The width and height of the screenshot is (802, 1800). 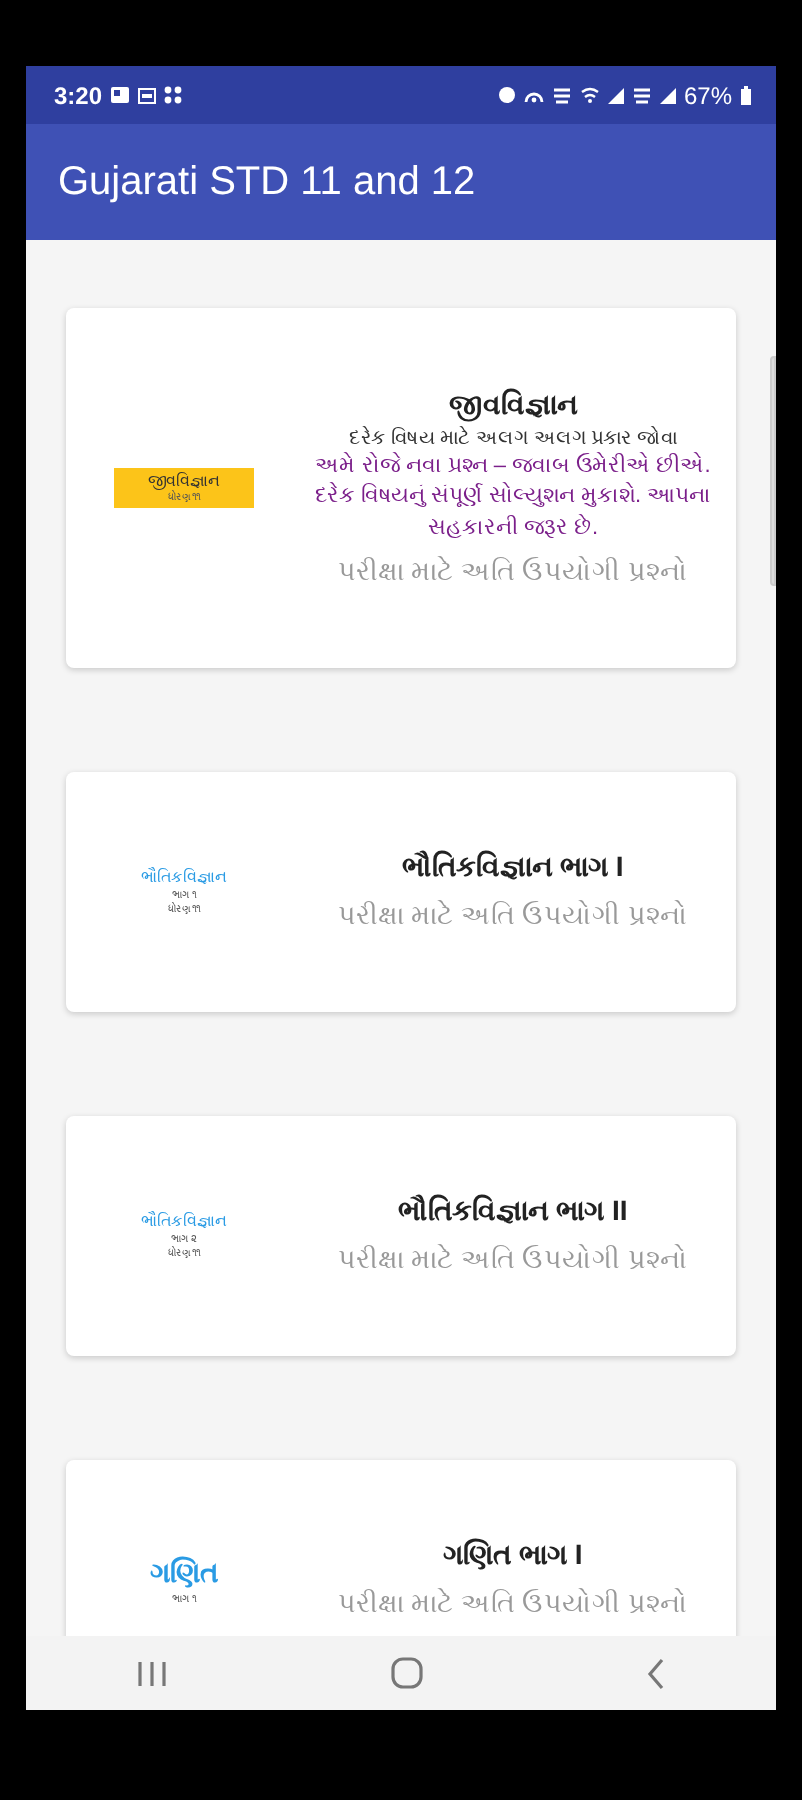 What do you see at coordinates (513, 1555) in the screenshot?
I see `card-title: ગણિત ભાગ I` at bounding box center [513, 1555].